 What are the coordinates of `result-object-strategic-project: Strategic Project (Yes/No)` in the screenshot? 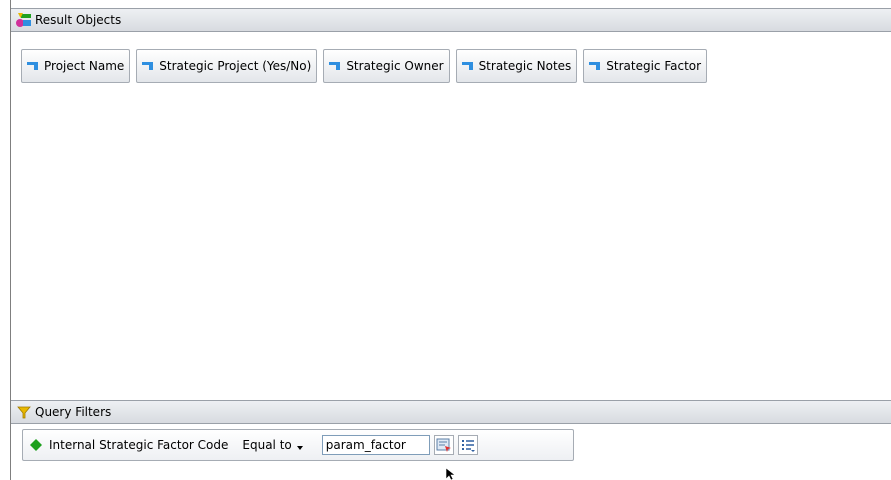 It's located at (227, 66).